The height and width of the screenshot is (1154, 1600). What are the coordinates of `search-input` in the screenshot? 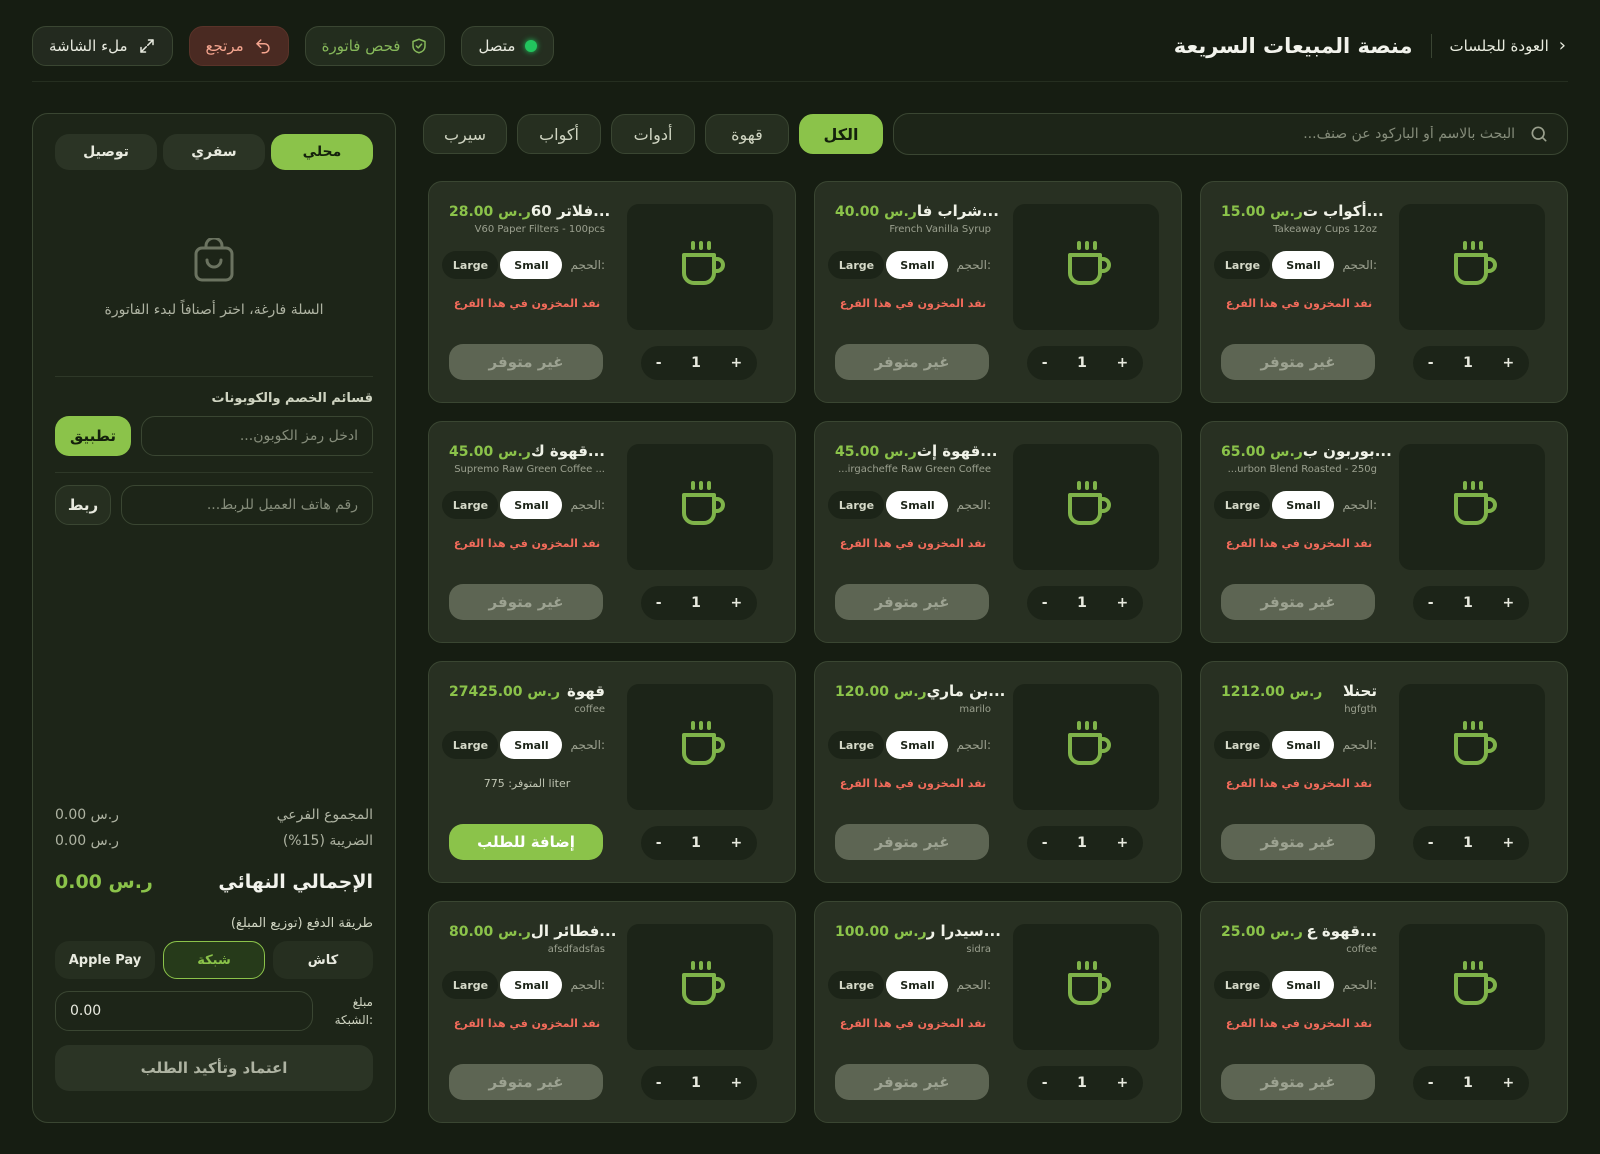 It's located at (1213, 134).